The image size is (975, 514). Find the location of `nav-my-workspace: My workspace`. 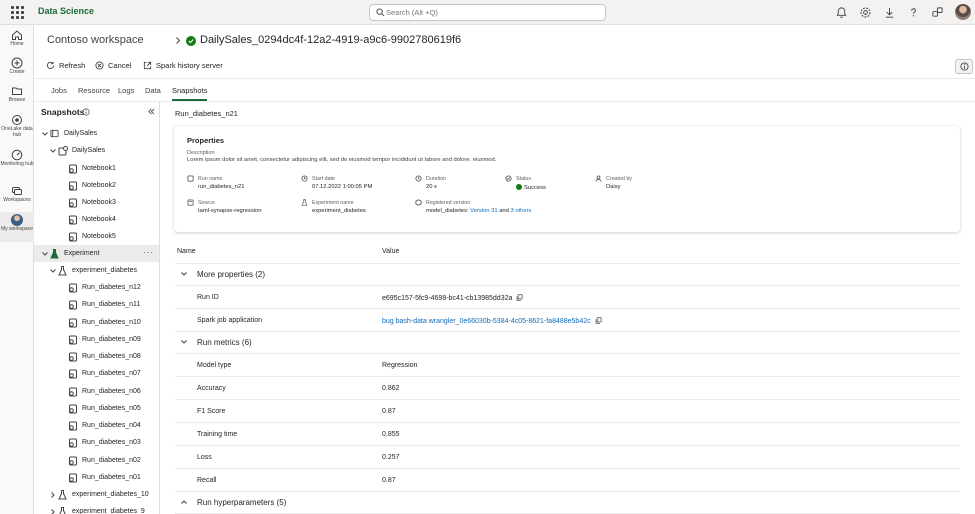

nav-my-workspace: My workspace is located at coordinates (17, 227).